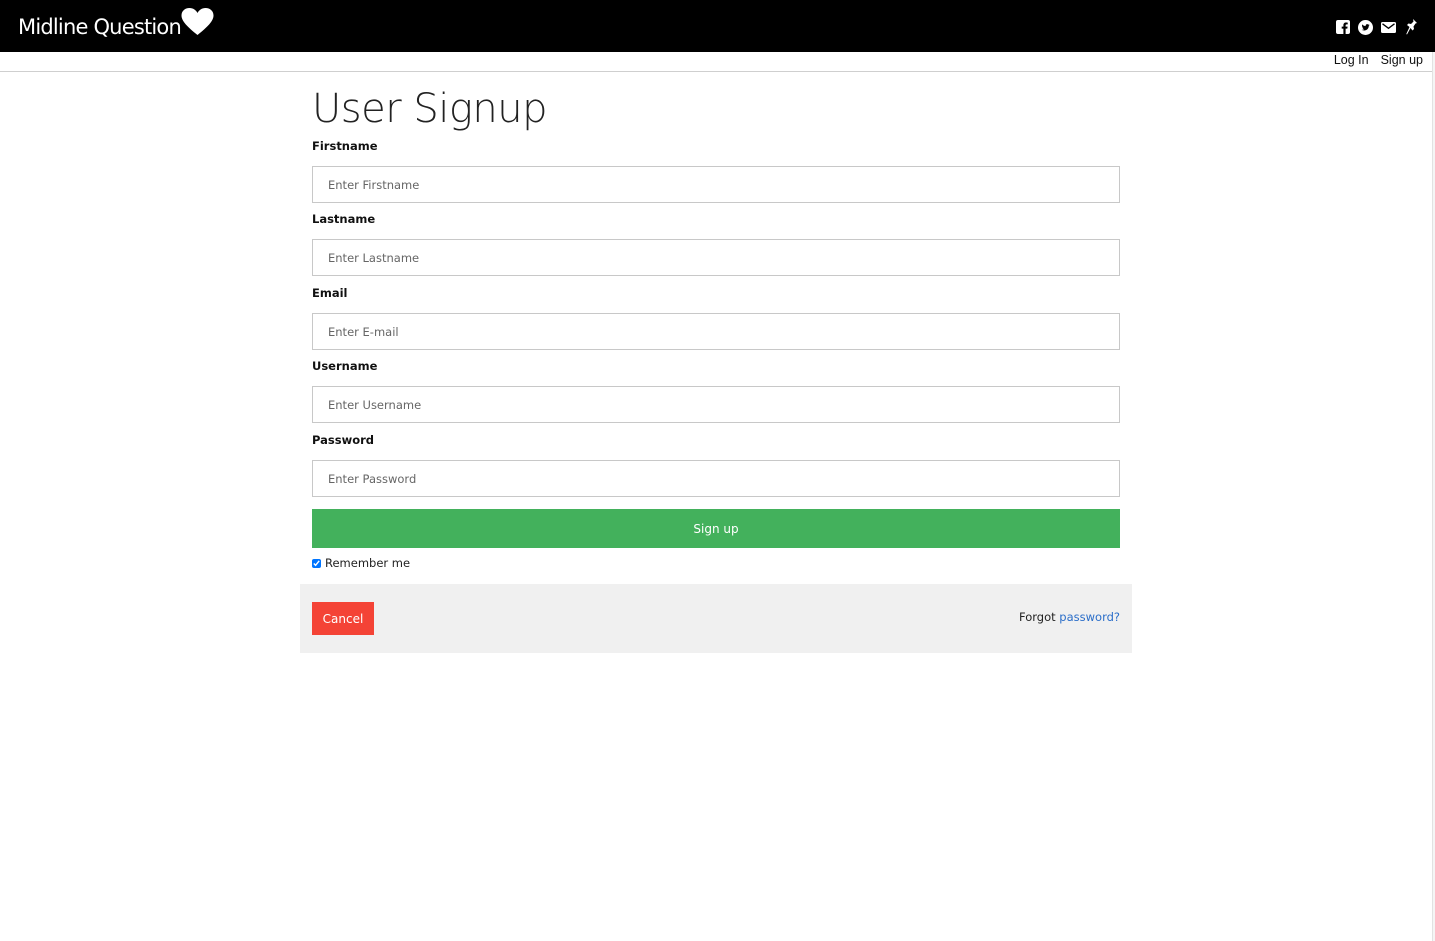 The width and height of the screenshot is (1435, 941). What do you see at coordinates (716, 331) in the screenshot?
I see `email-input` at bounding box center [716, 331].